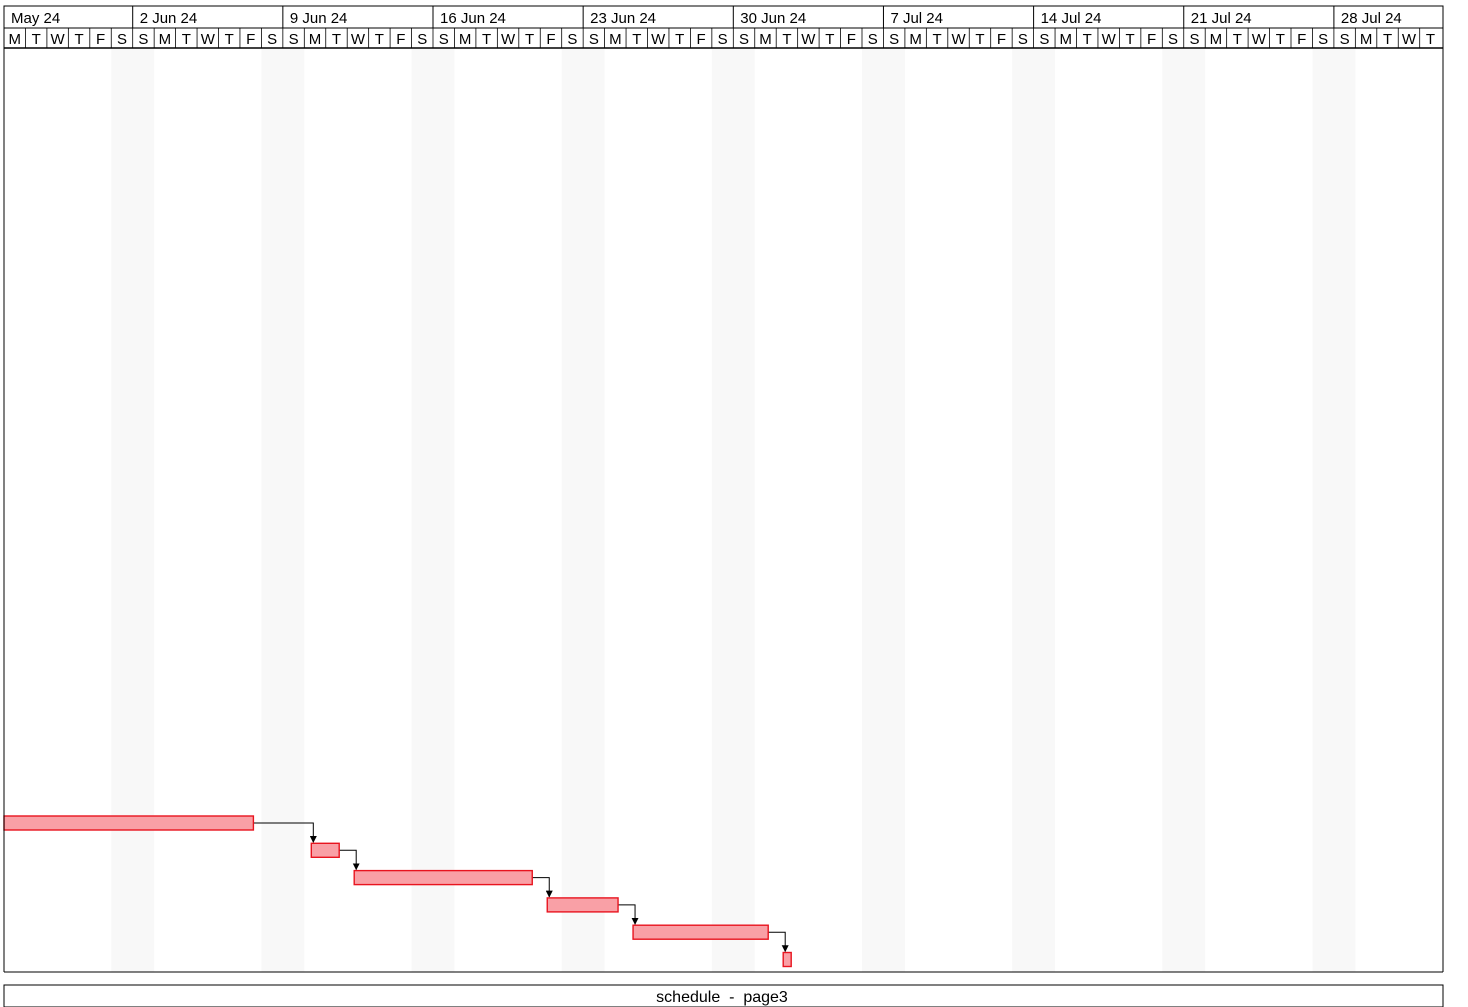 The height and width of the screenshot is (1007, 1468). Describe the element at coordinates (473, 18) in the screenshot. I see `week-label: 16 Jun 24` at that location.